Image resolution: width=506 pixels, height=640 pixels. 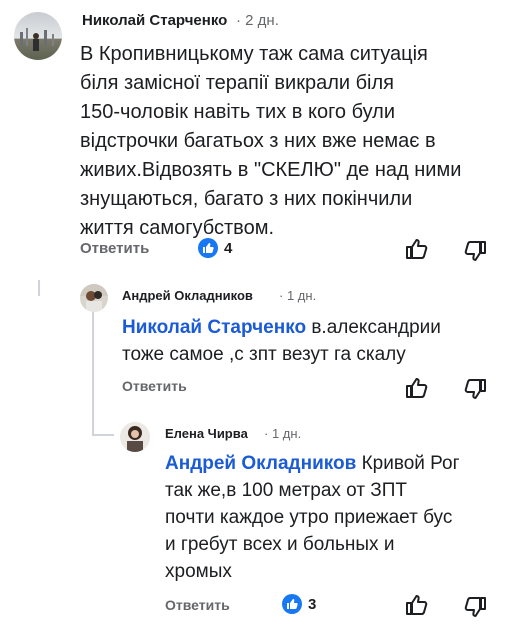 What do you see at coordinates (206, 433) in the screenshot?
I see `comment-author: Елена Чирва` at bounding box center [206, 433].